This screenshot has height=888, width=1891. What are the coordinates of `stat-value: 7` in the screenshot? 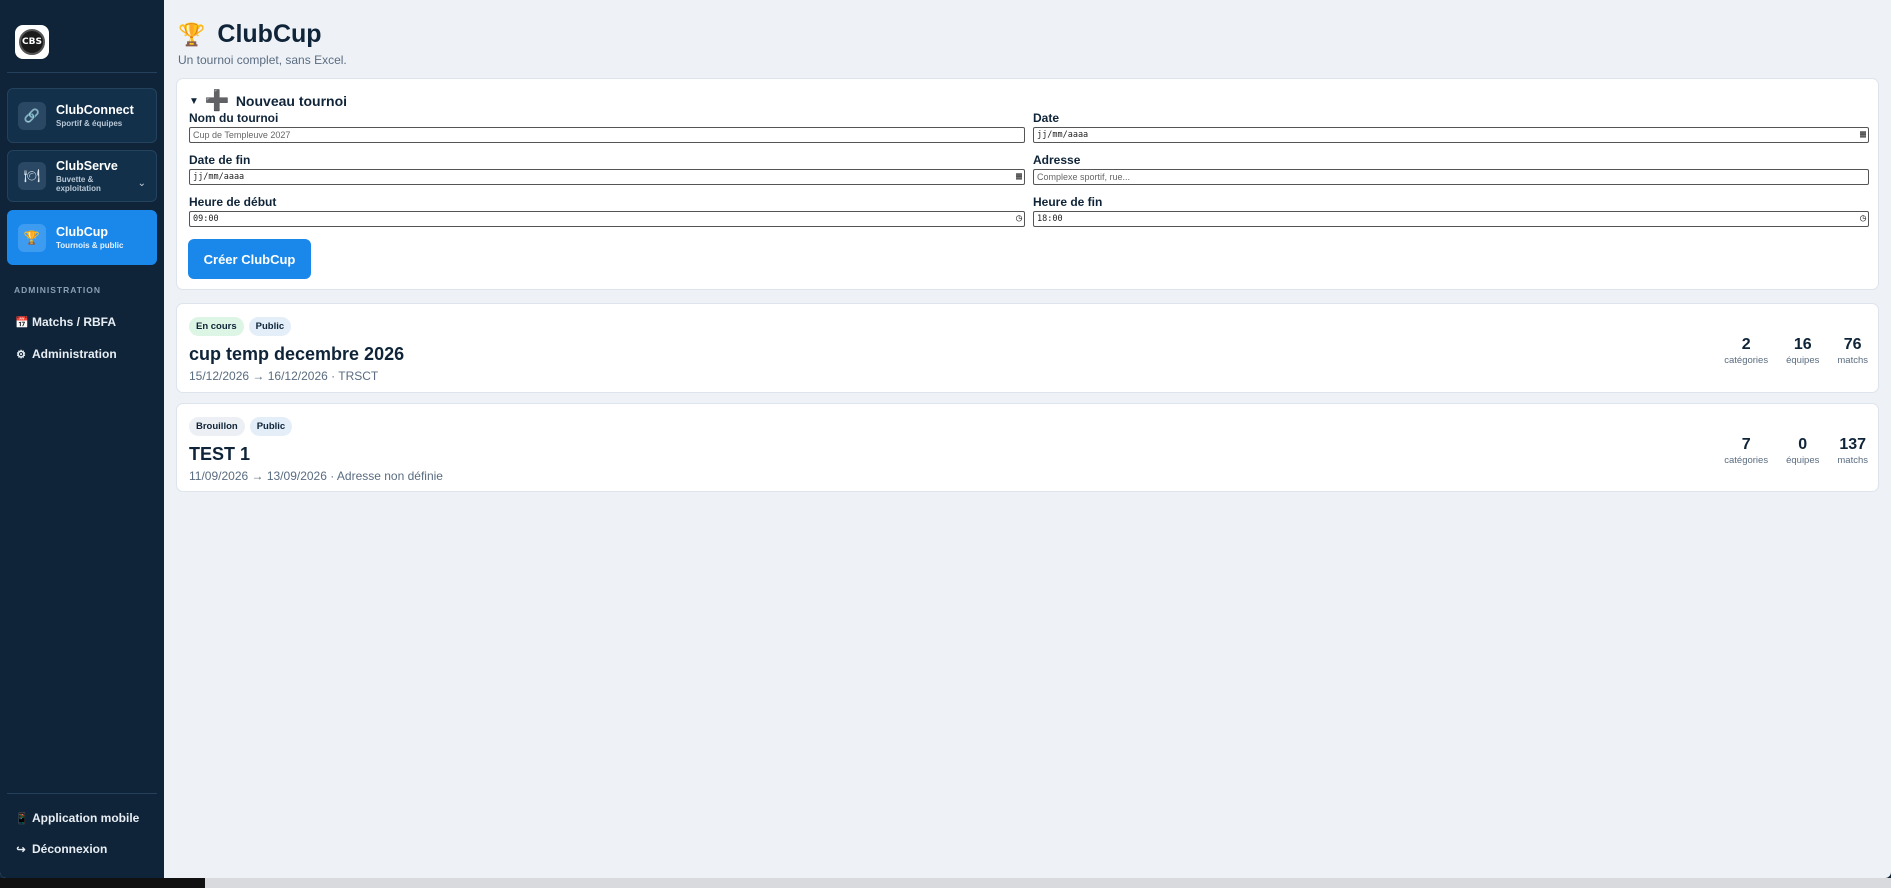 It's located at (1746, 444).